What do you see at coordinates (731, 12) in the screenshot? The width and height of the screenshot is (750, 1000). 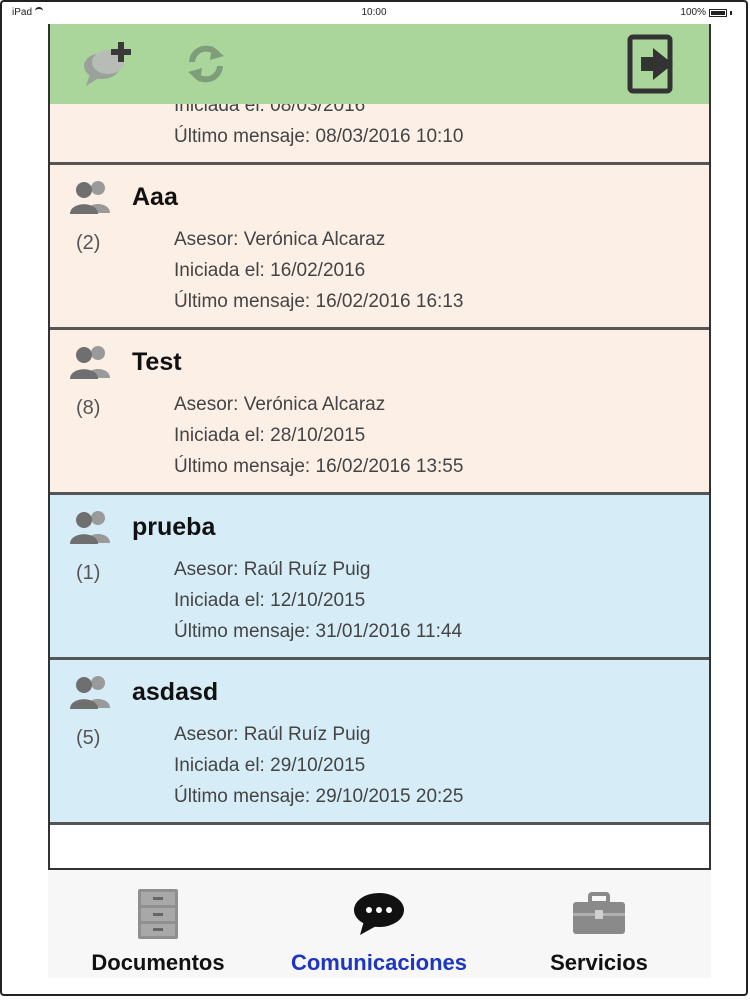 I see `battery-tip` at bounding box center [731, 12].